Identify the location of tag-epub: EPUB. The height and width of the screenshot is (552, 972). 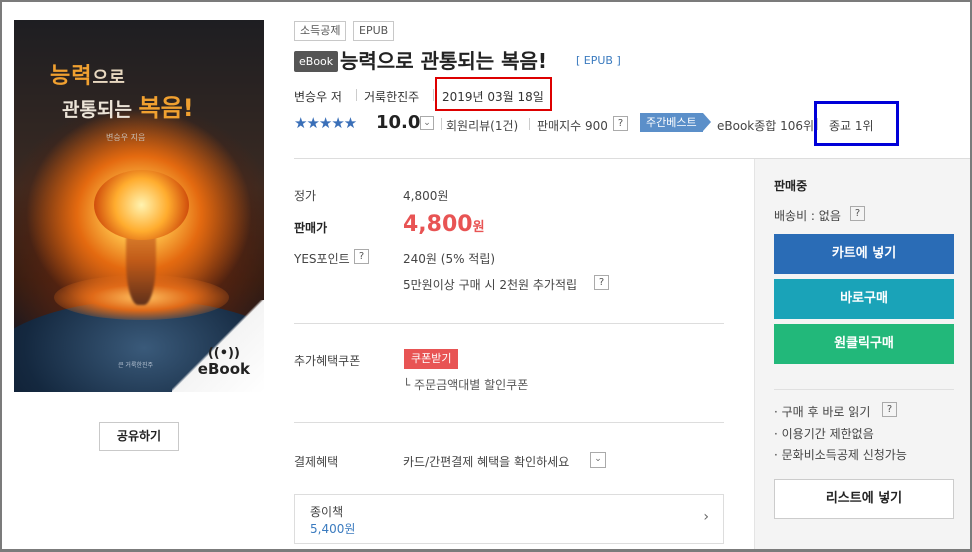
(374, 31).